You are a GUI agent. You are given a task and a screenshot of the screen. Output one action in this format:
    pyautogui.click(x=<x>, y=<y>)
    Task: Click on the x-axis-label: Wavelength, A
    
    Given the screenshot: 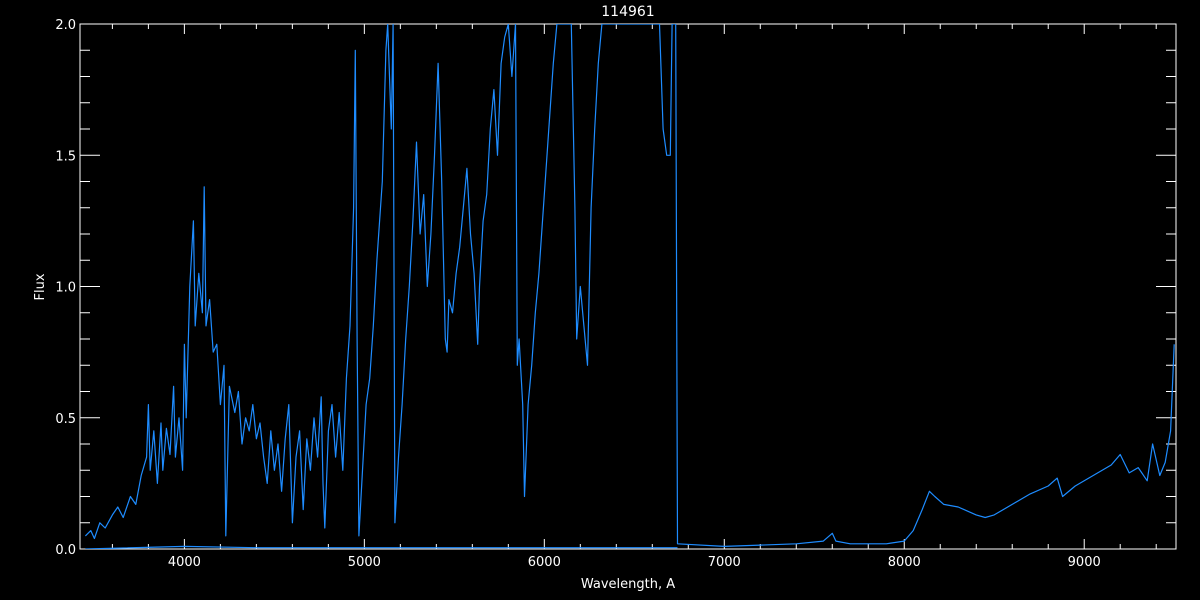 What is the action you would take?
    pyautogui.click(x=628, y=584)
    